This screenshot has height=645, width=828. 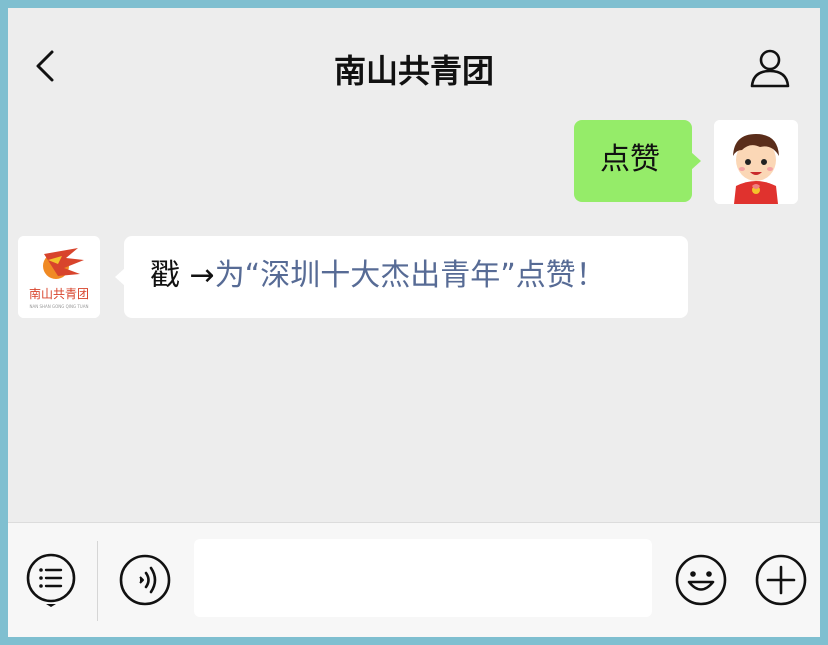 I want to click on cartoon-boy-avatar, so click(x=756, y=162).